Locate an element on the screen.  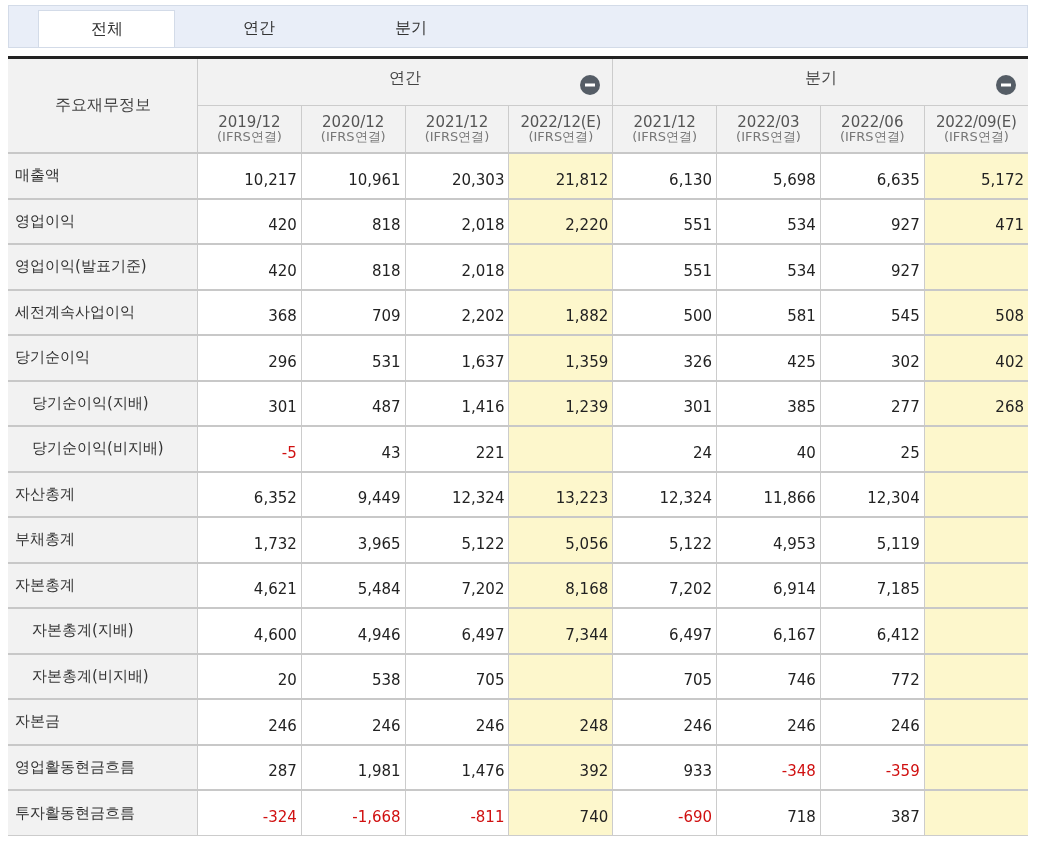
row-label: 세전계속사업이익 is located at coordinates (103, 312).